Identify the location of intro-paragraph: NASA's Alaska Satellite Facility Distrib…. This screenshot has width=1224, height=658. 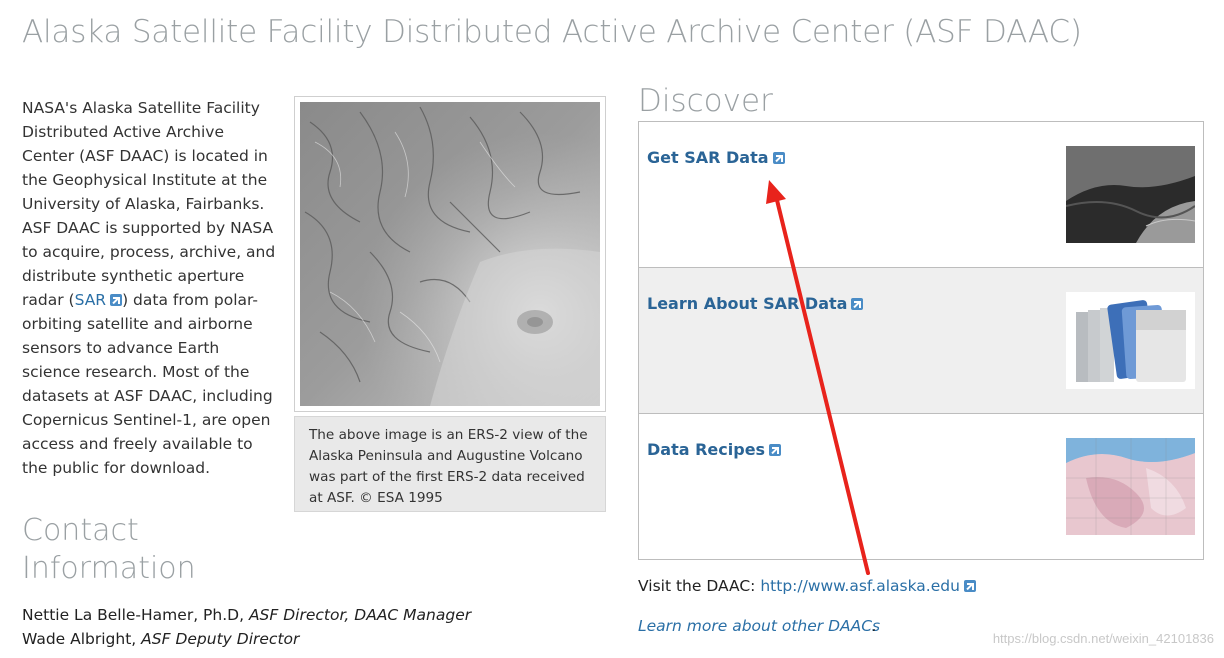
(149, 288).